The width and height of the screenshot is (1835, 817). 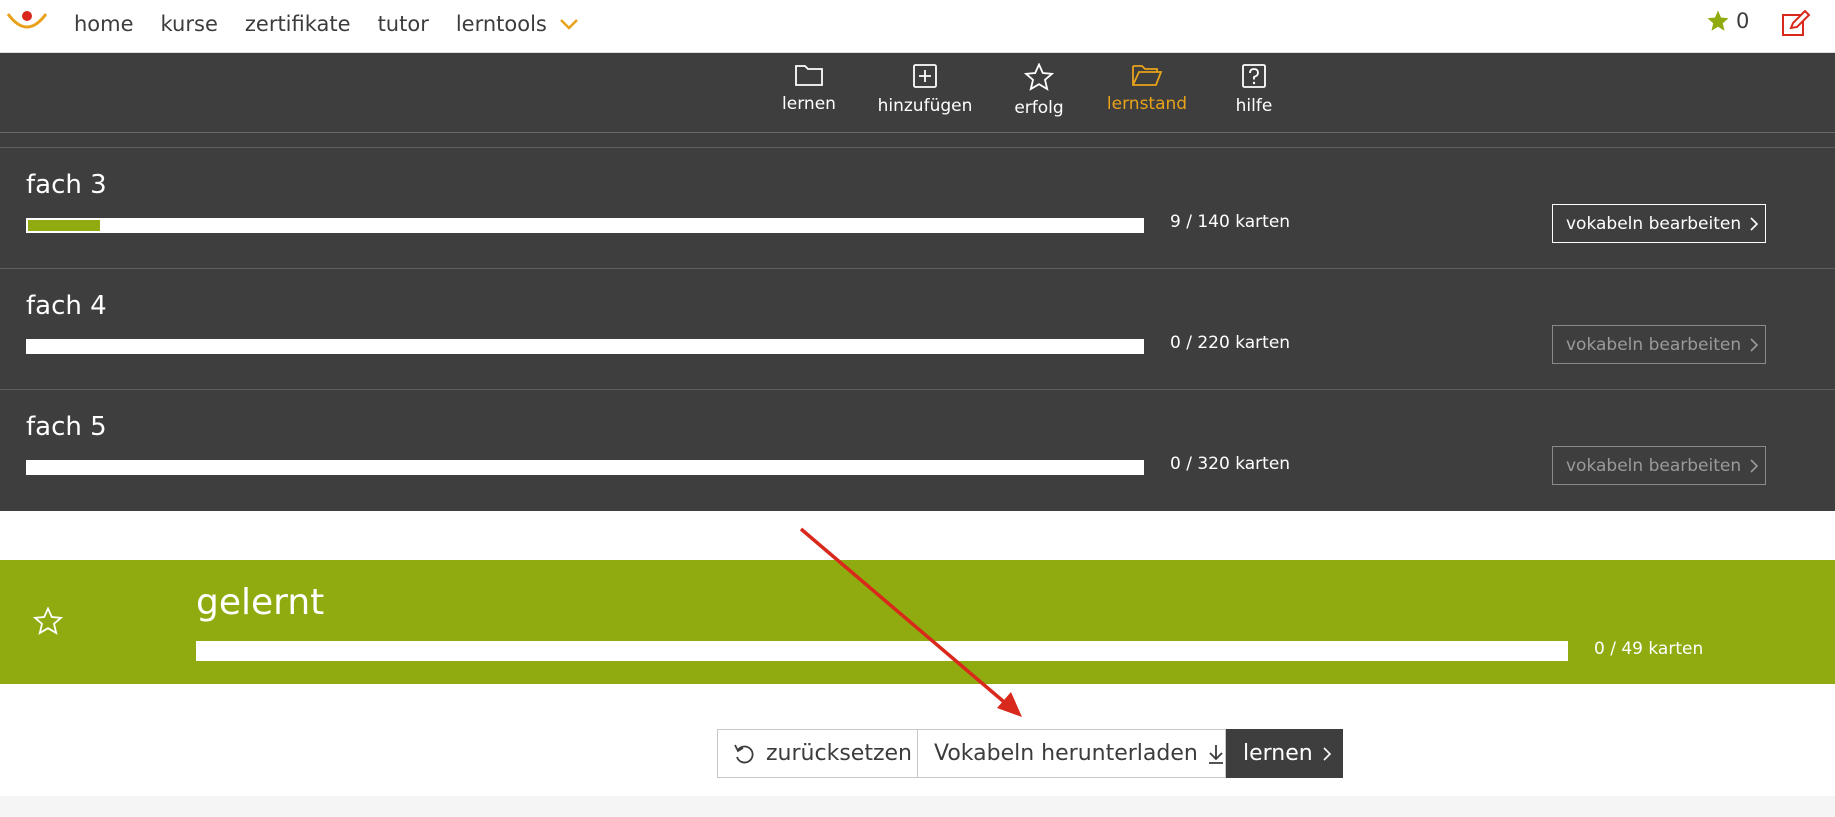 What do you see at coordinates (1796, 24) in the screenshot?
I see `edit-icon` at bounding box center [1796, 24].